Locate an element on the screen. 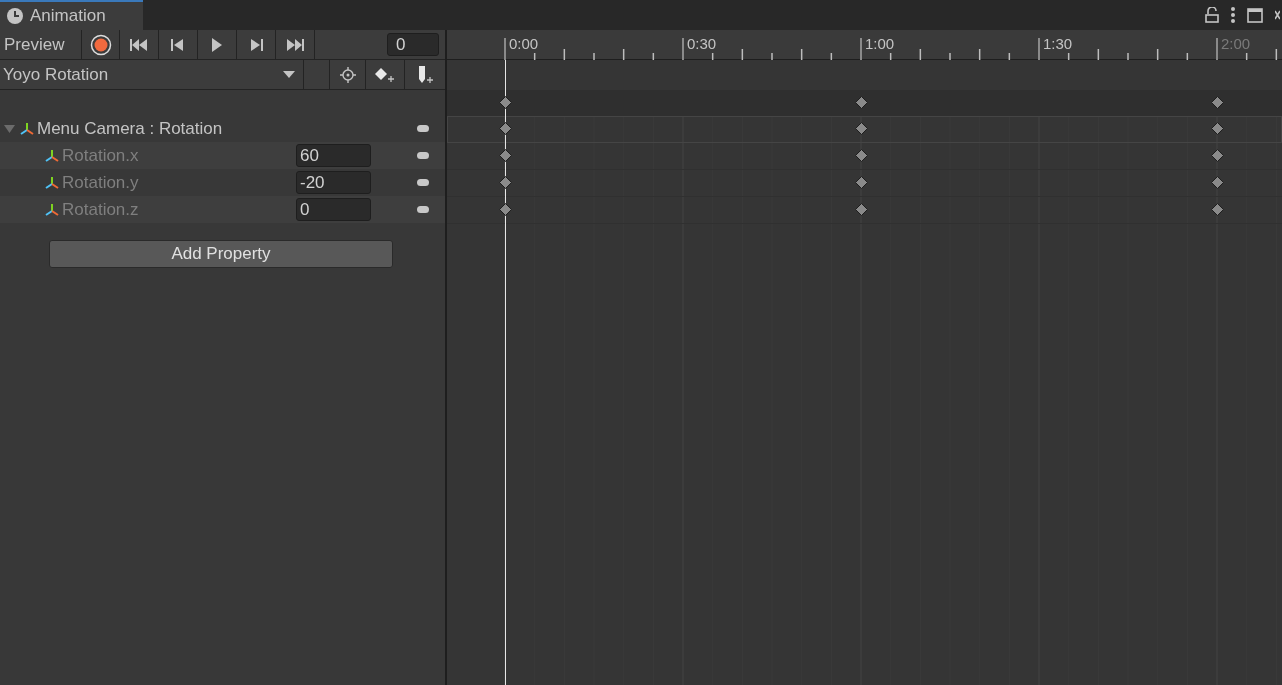  add-property-button: Add Property is located at coordinates (221, 254).